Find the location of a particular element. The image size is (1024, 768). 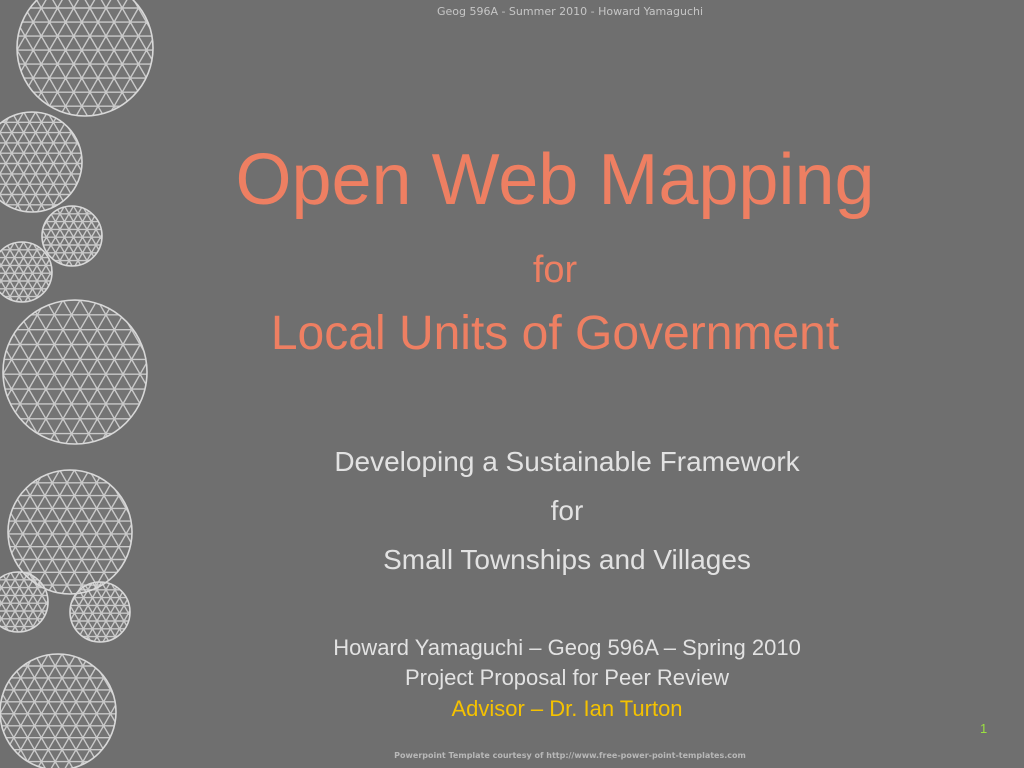

advisor-line: Advisor – Dr. Ian Turton is located at coordinates (567, 708).